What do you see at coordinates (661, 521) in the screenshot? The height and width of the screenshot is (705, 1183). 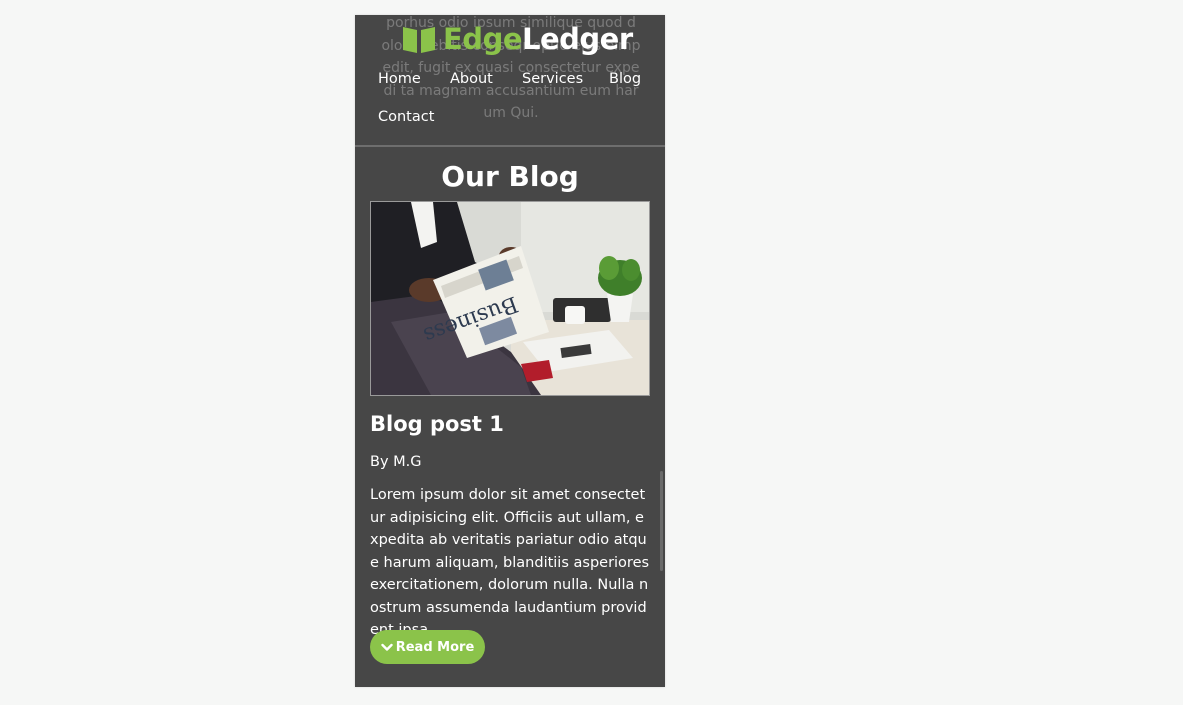 I see `scrollbar-thumb` at bounding box center [661, 521].